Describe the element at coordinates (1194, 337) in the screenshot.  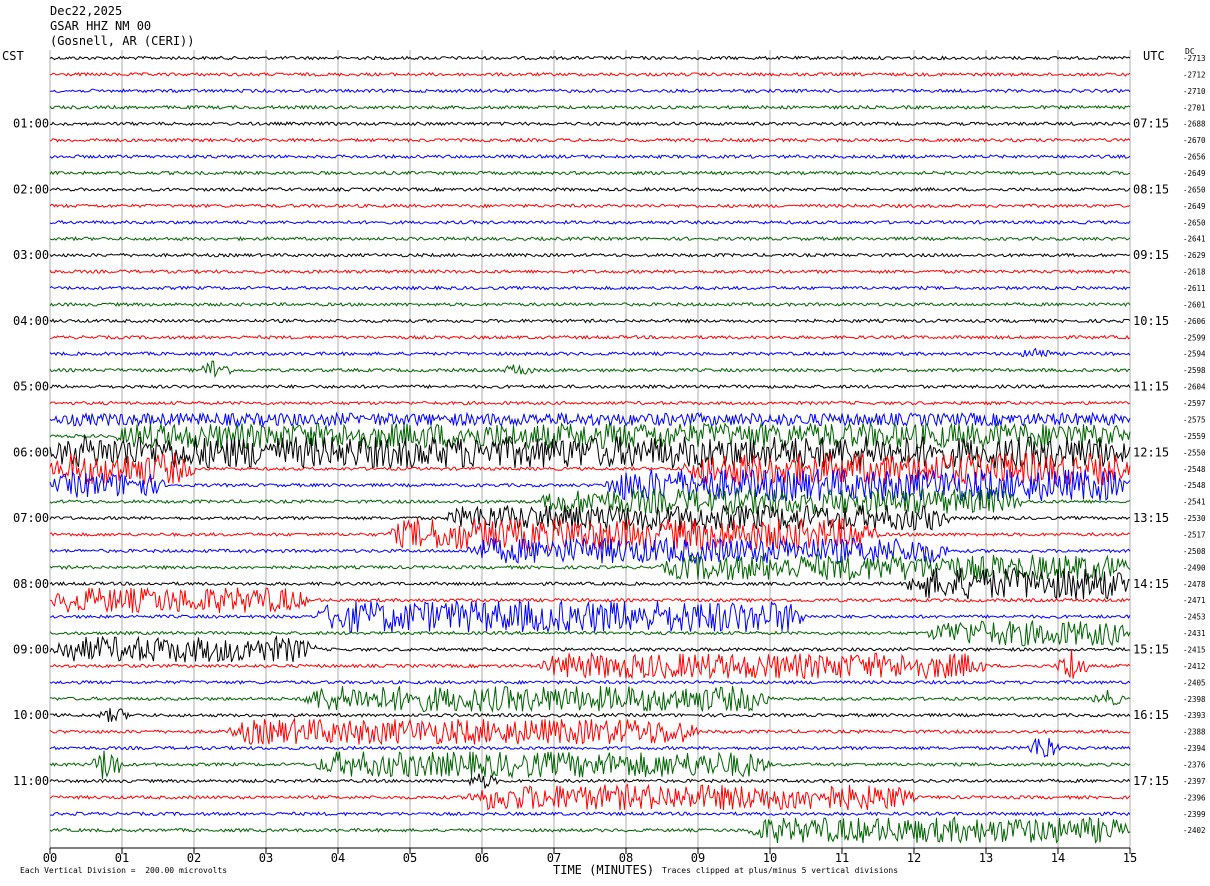
I see `dc-offset-label: -2599` at that location.